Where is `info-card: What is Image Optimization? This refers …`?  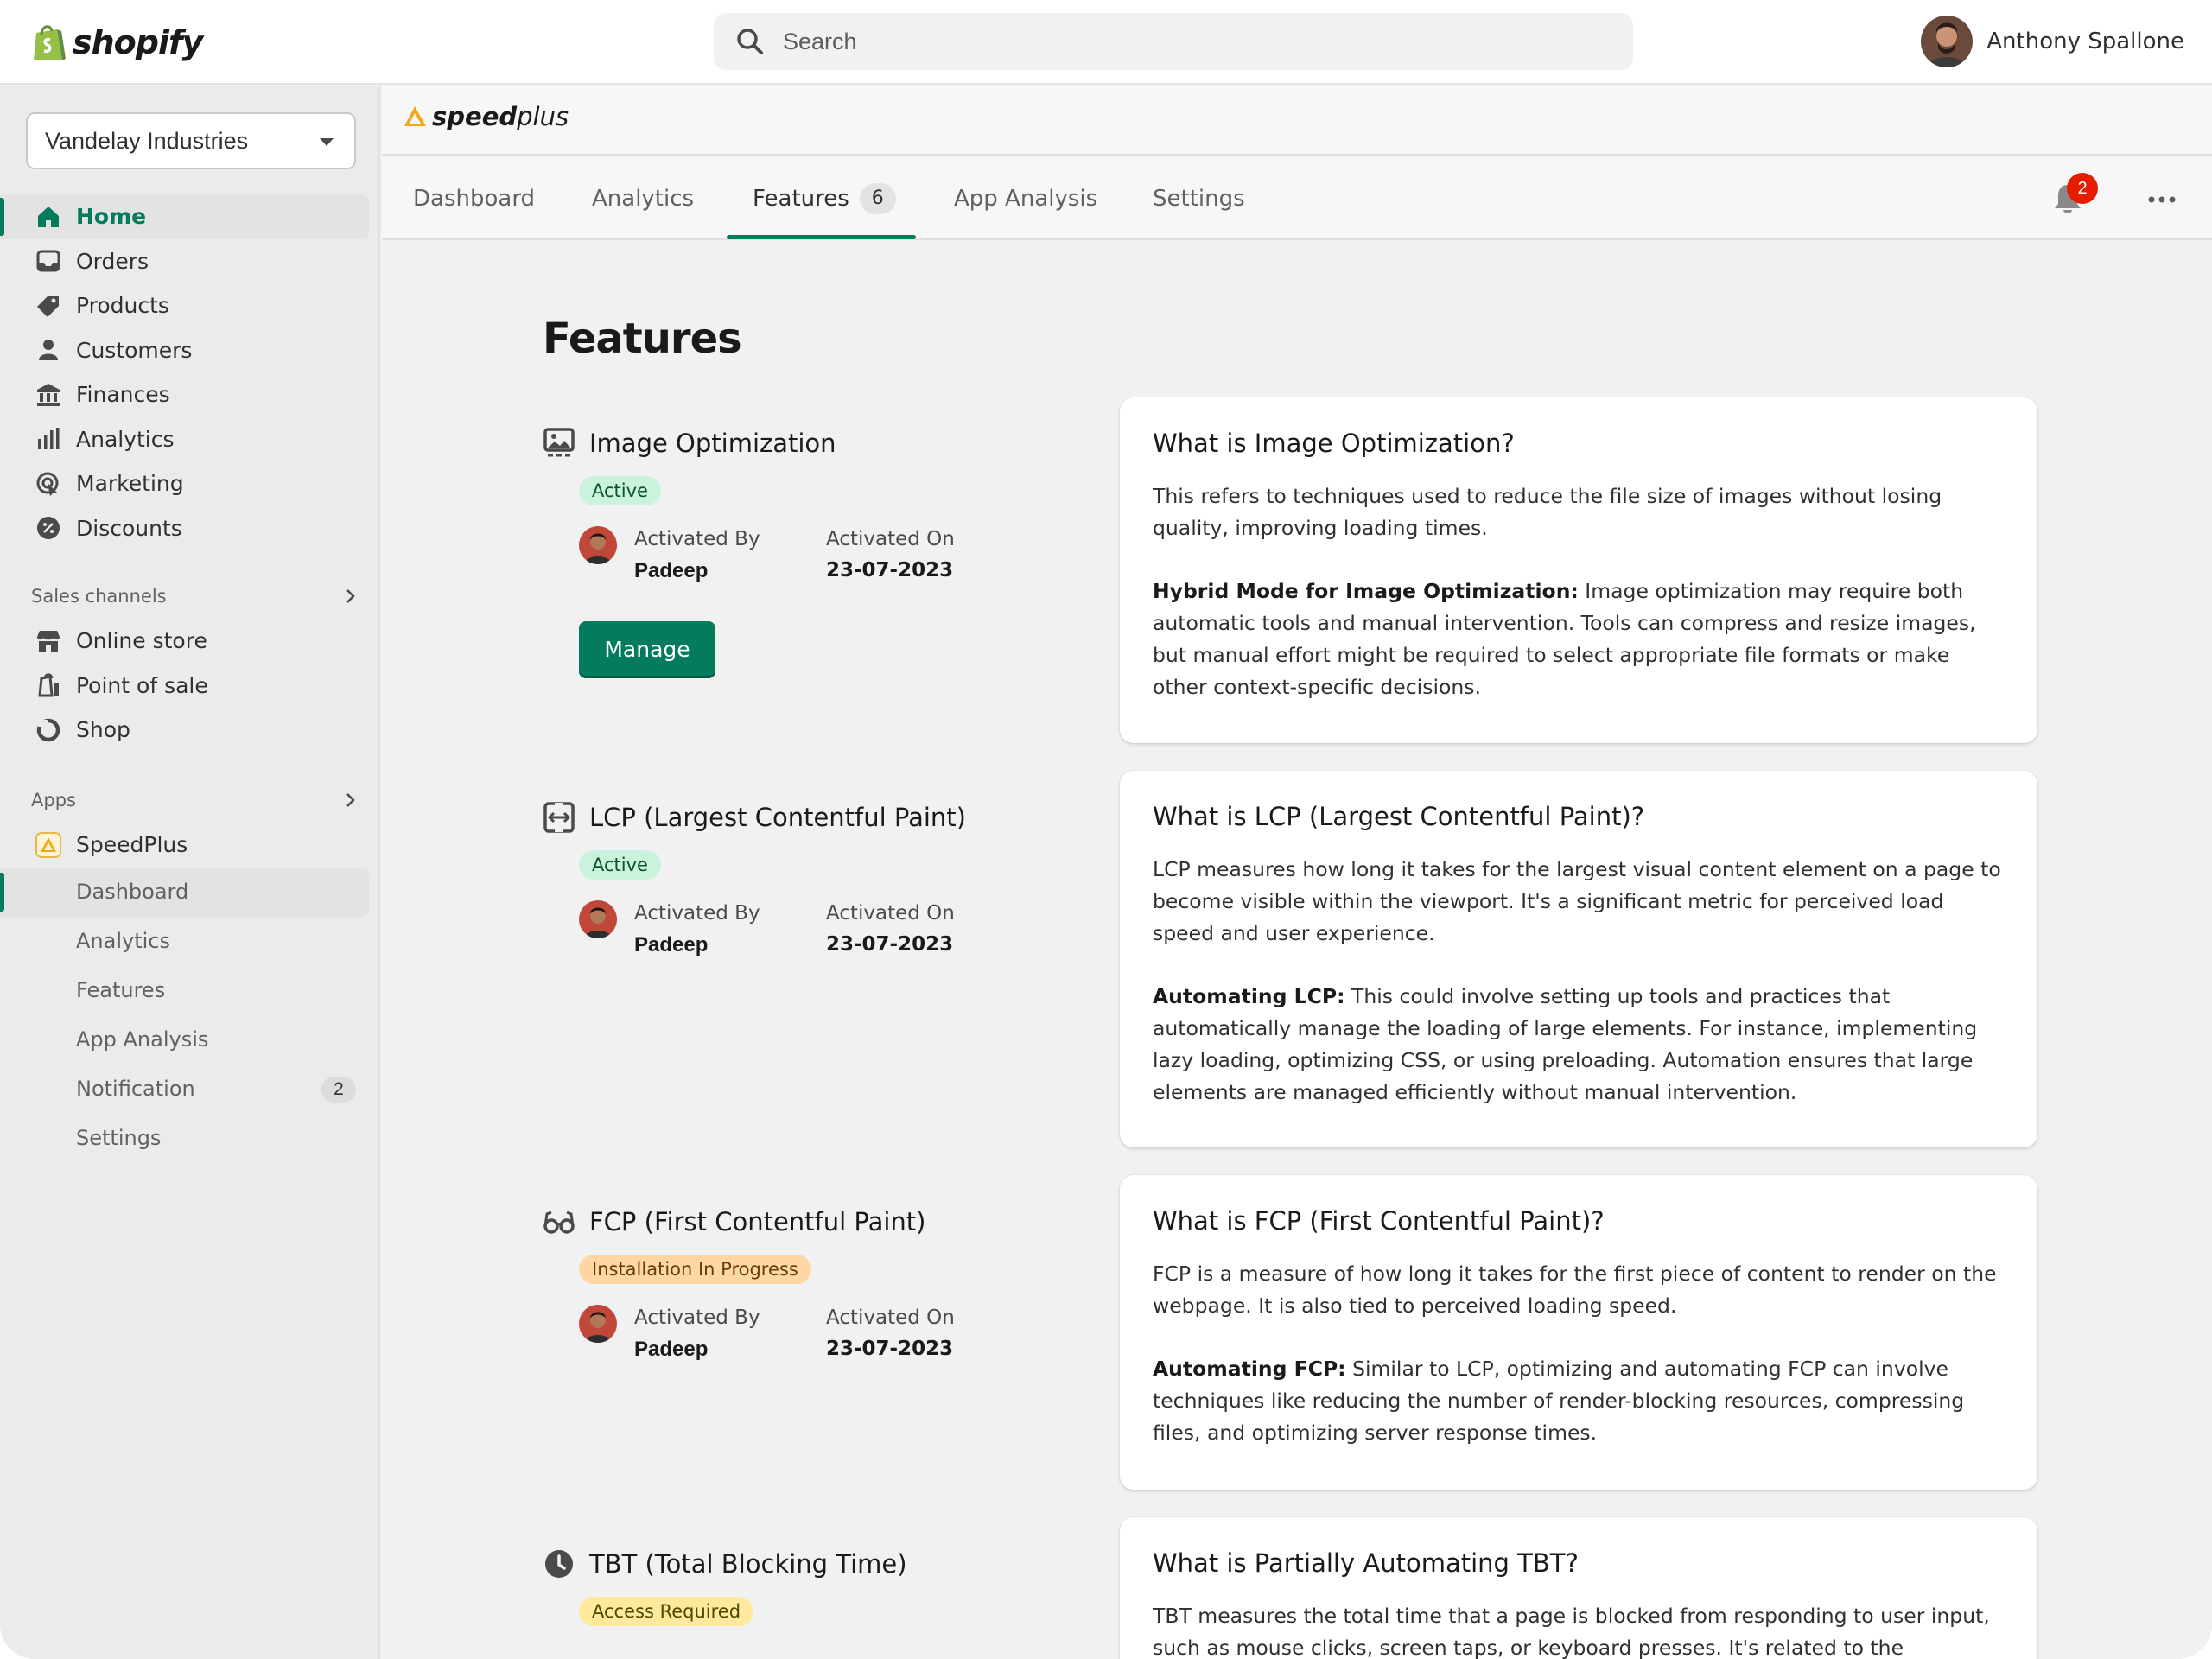
info-card: What is Image Optimization? This refers … is located at coordinates (1578, 570).